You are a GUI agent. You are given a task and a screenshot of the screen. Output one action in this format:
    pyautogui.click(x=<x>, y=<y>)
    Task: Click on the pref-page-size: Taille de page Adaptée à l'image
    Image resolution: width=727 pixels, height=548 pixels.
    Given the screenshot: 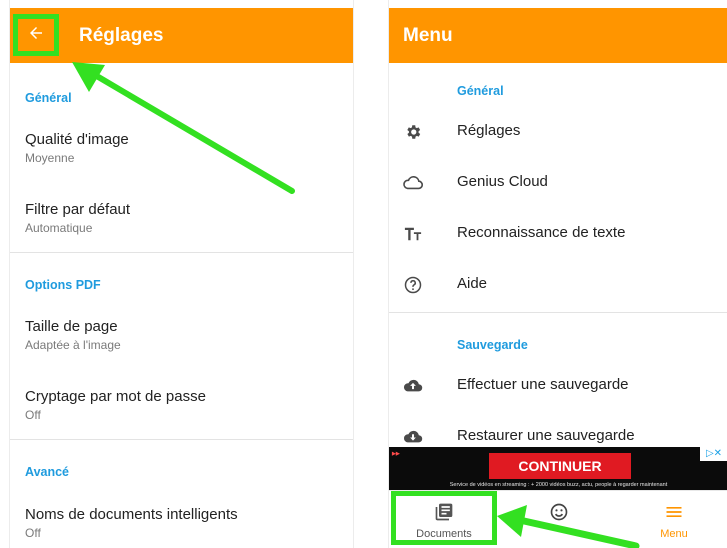 What is the action you would take?
    pyautogui.click(x=184, y=335)
    